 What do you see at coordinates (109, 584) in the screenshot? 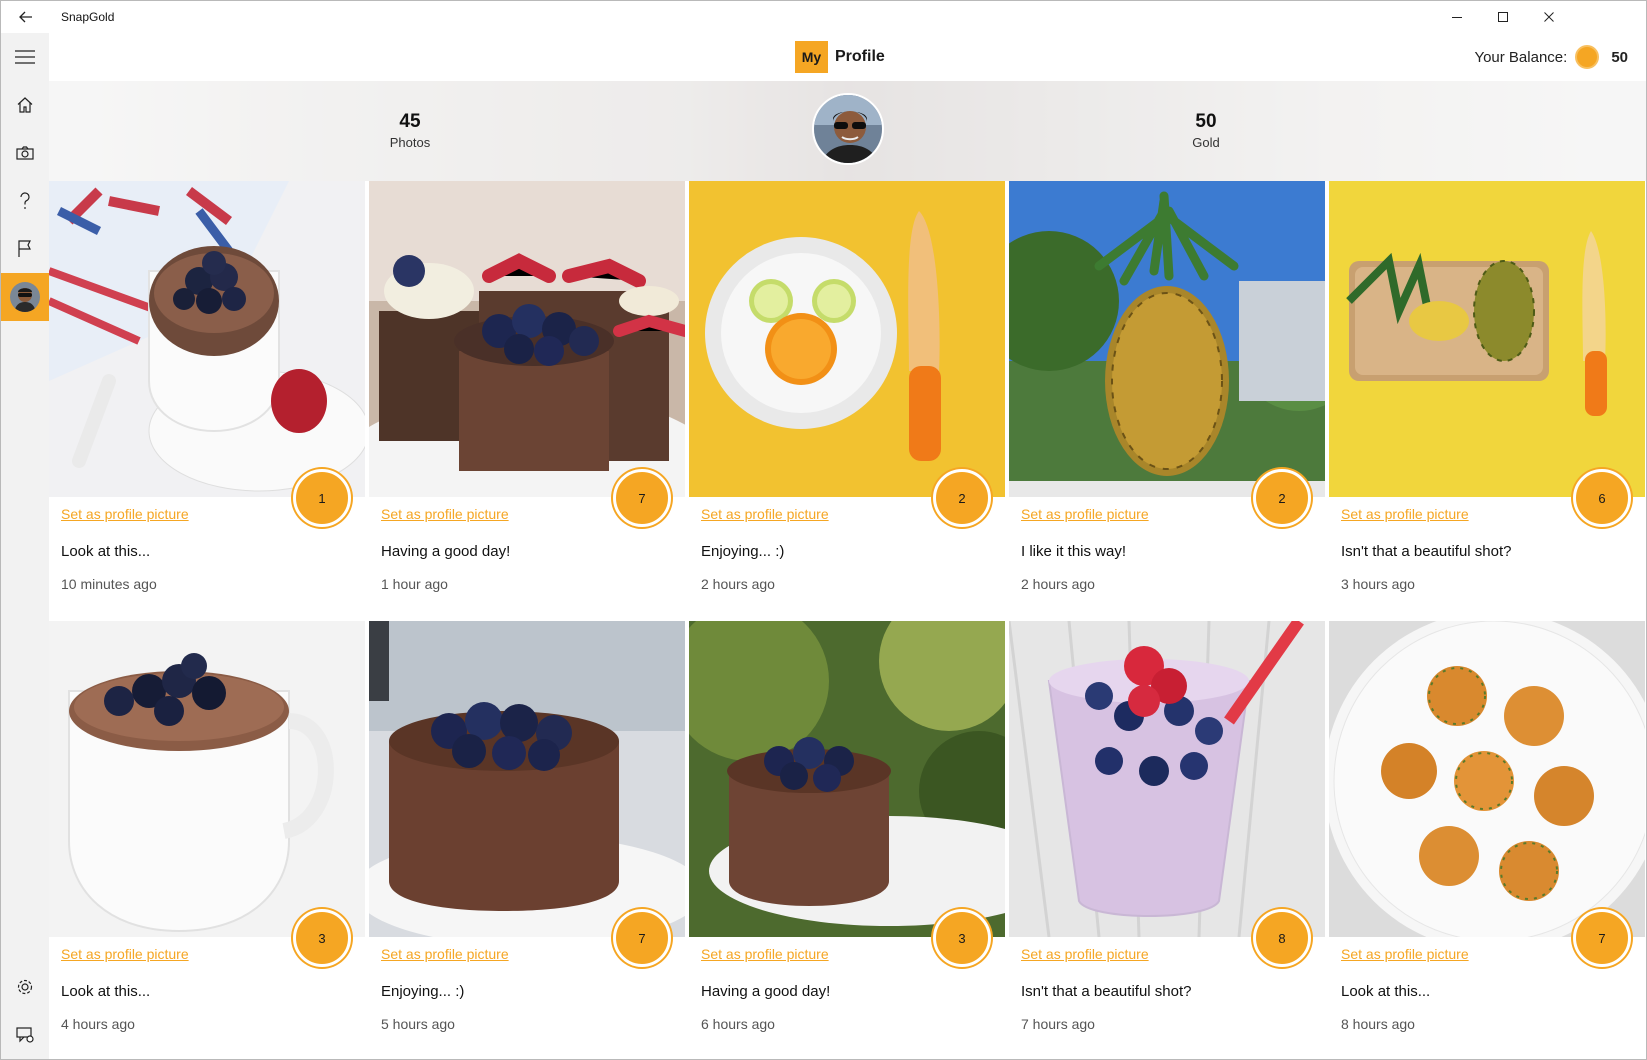
I see `post-time: 10 minutes ago` at bounding box center [109, 584].